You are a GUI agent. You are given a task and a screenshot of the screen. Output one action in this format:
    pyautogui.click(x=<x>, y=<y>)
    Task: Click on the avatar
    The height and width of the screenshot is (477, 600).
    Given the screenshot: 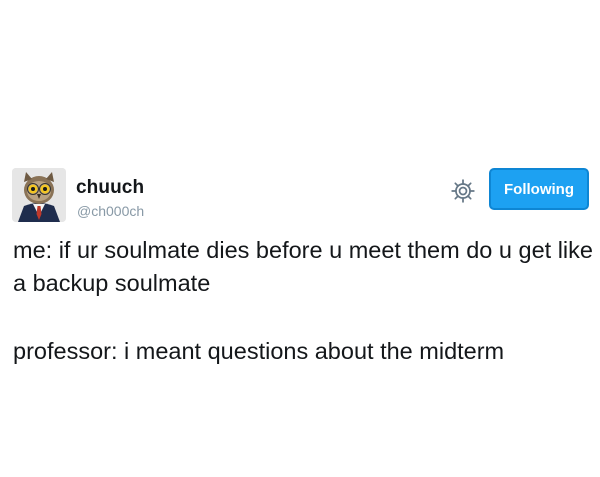 What is the action you would take?
    pyautogui.click(x=39, y=195)
    